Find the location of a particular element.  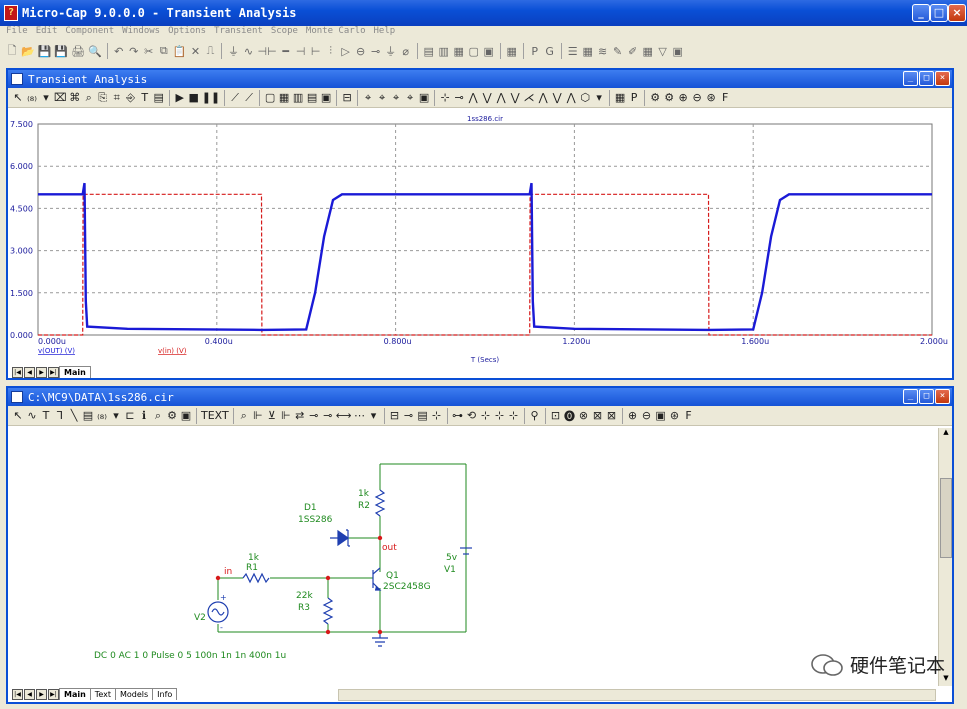

main-toolbar-button-6: ↶ is located at coordinates (119, 51).